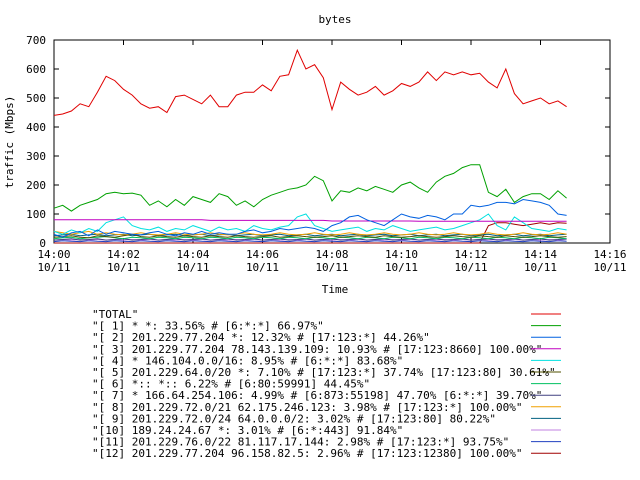 This screenshot has height=480, width=640. I want to click on x-tick-time: 14:04, so click(192, 254).